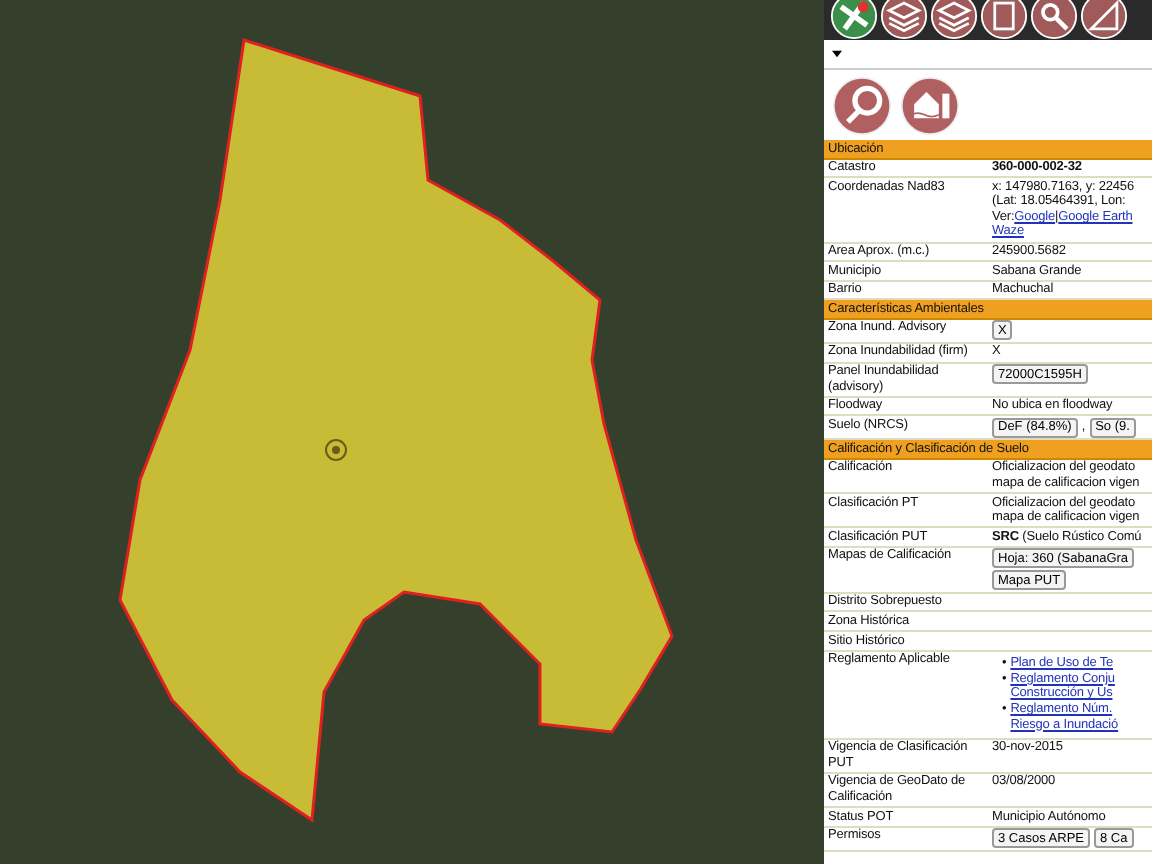 This screenshot has width=1152, height=864. I want to click on crosshair-icon, so click(336, 450).